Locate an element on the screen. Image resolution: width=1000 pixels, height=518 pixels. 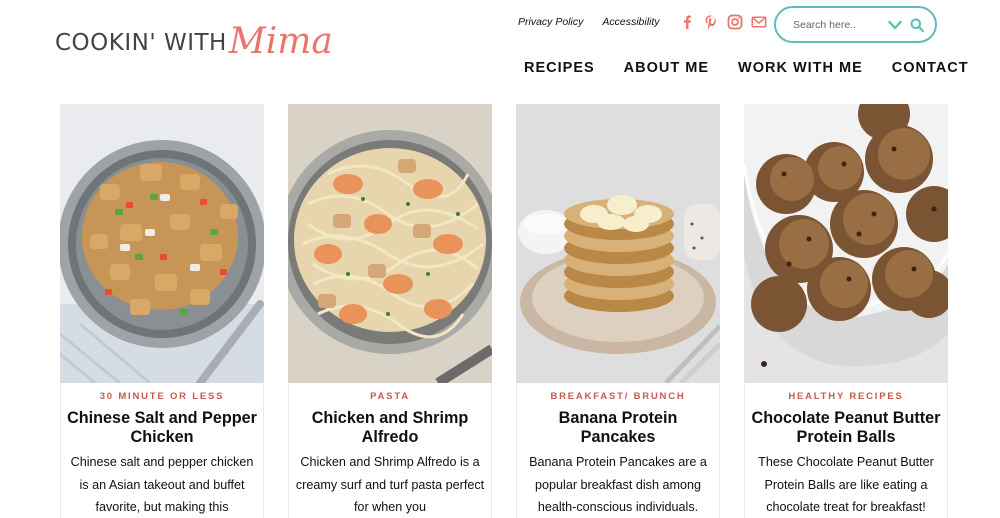
search-box is located at coordinates (855, 24).